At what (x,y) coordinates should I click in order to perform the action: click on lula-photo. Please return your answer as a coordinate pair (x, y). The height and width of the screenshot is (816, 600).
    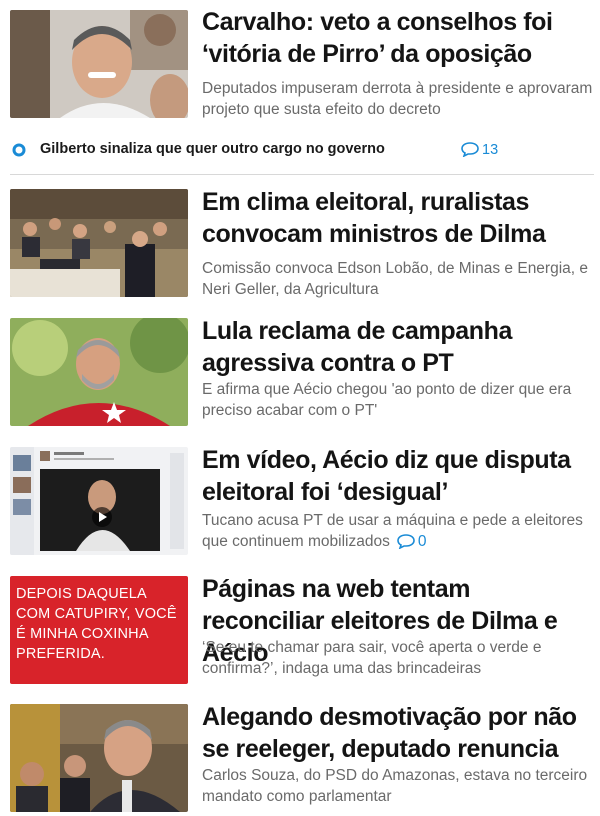
    Looking at the image, I should click on (99, 372).